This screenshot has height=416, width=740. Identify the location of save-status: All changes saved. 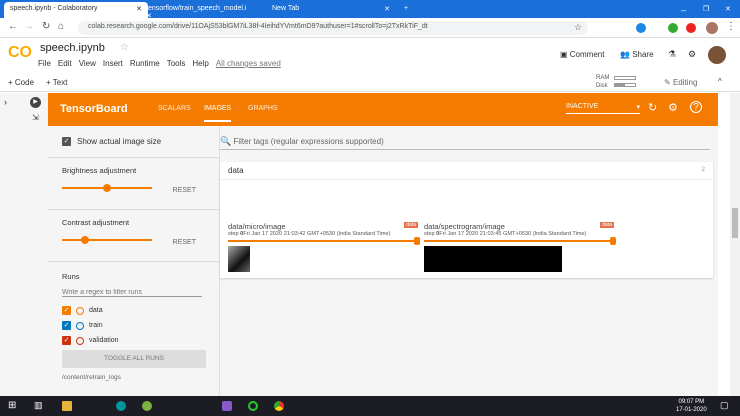
(248, 63).